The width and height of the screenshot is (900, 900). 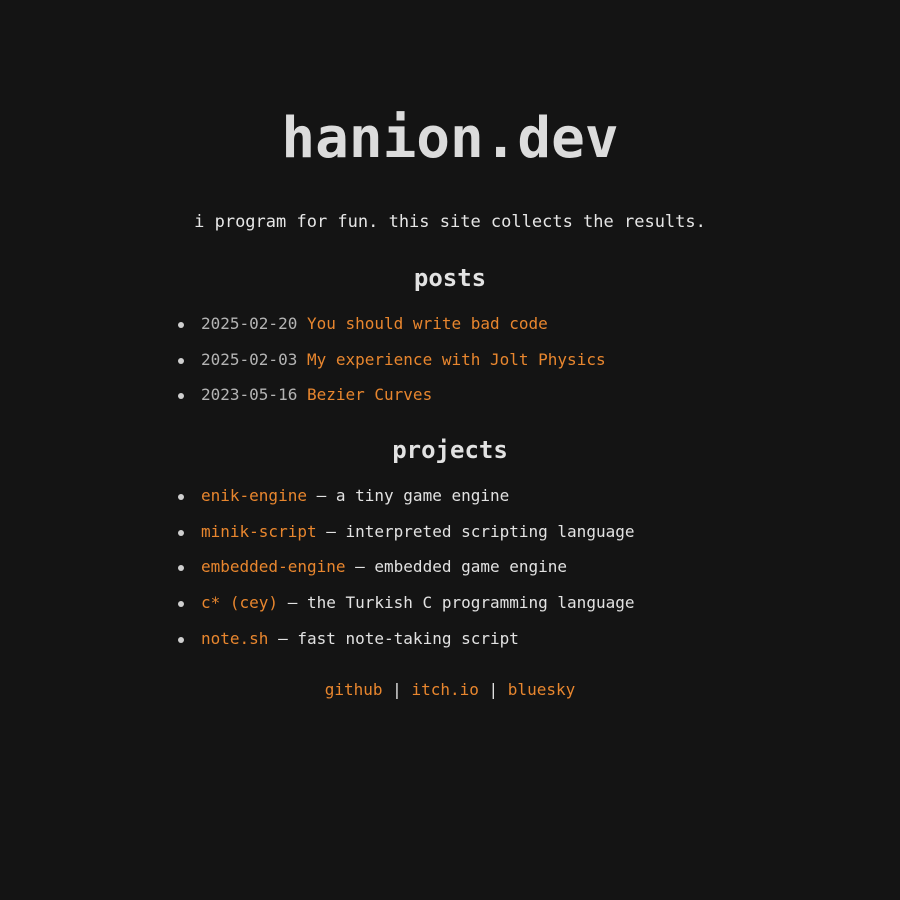 I want to click on project-description: – the Turkish C programming language, so click(x=456, y=603).